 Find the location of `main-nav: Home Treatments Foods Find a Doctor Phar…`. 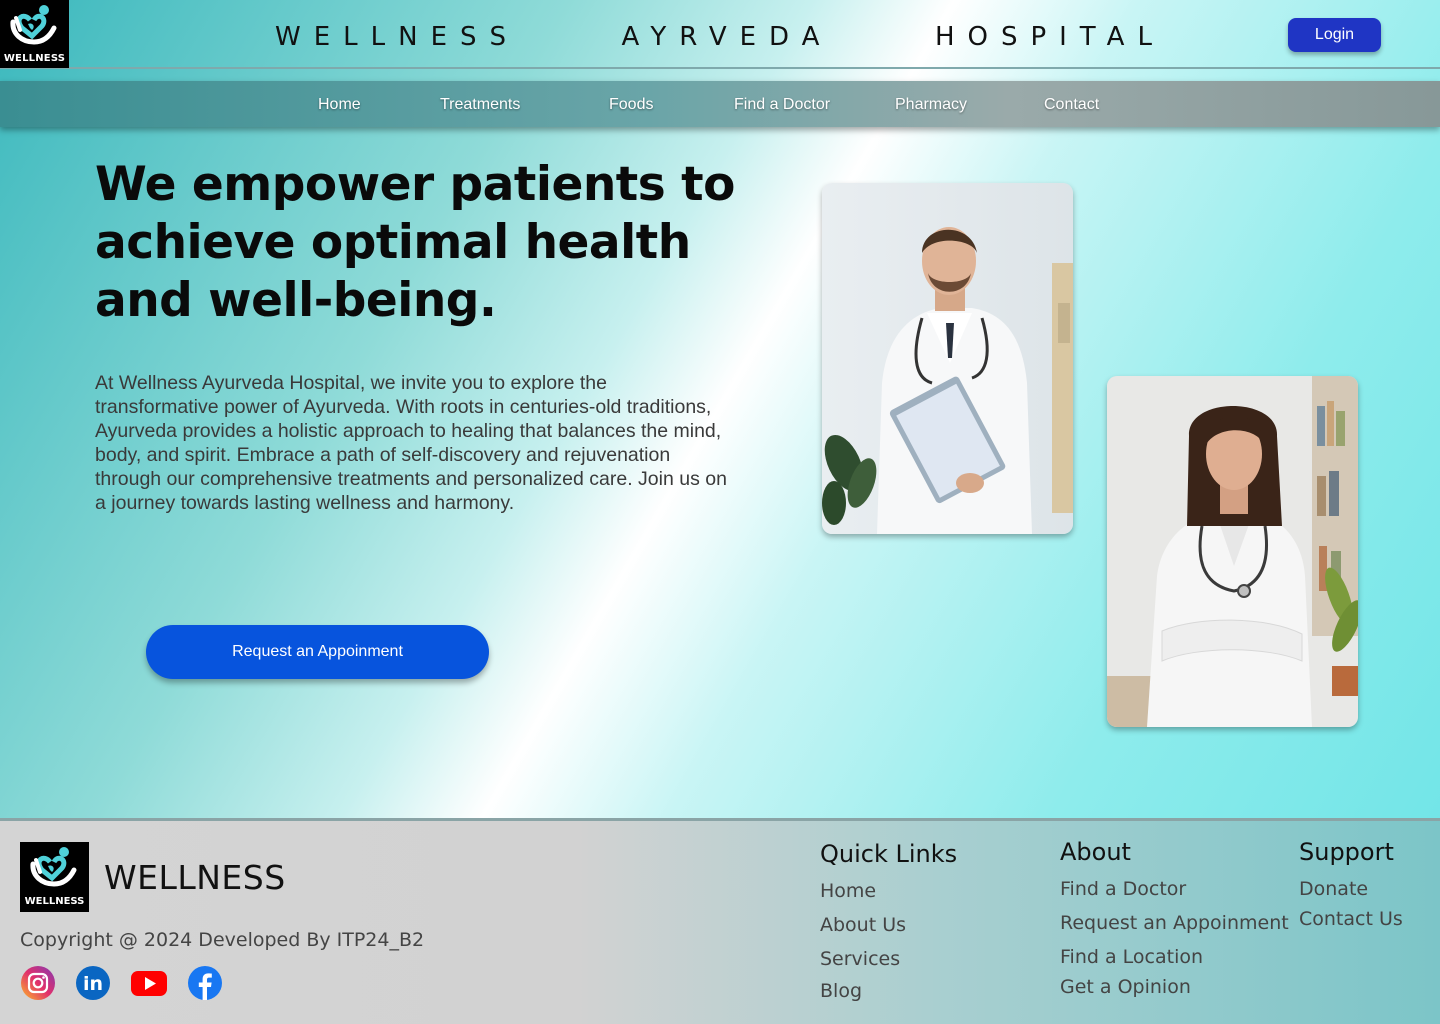

main-nav: Home Treatments Foods Find a Doctor Phar… is located at coordinates (720, 104).